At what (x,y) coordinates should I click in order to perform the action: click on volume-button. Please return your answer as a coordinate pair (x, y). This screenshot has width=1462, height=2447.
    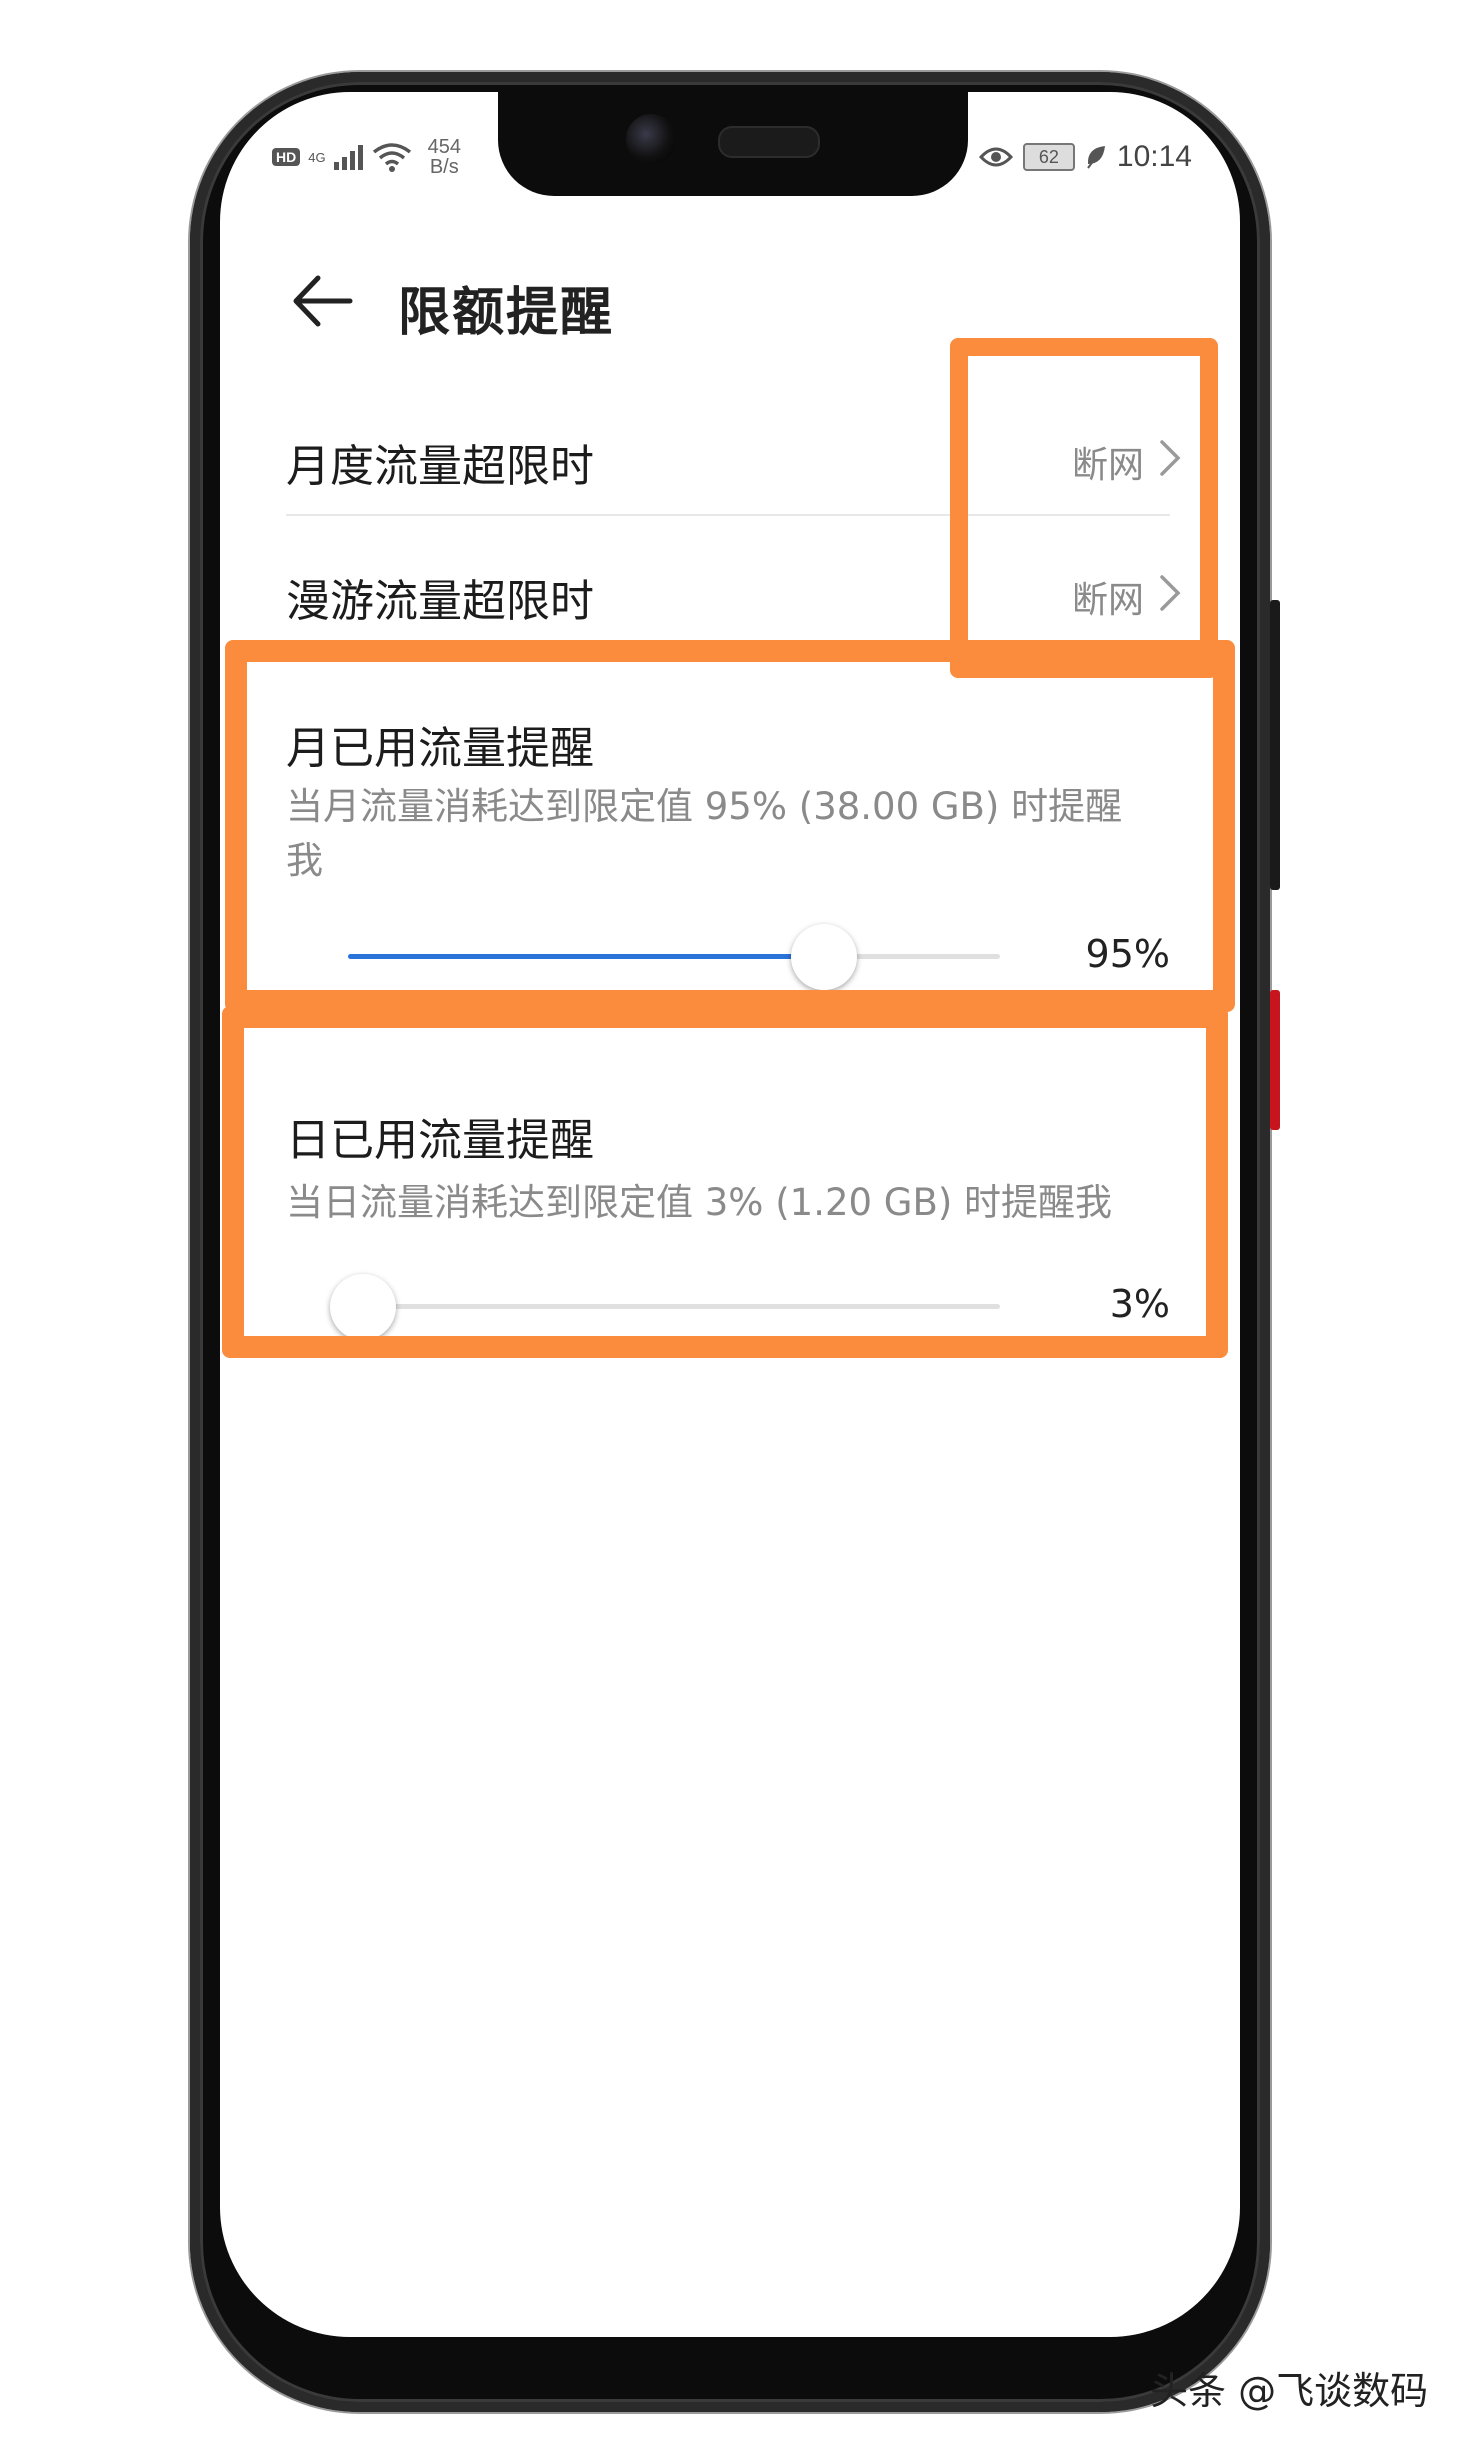
    Looking at the image, I should click on (1275, 745).